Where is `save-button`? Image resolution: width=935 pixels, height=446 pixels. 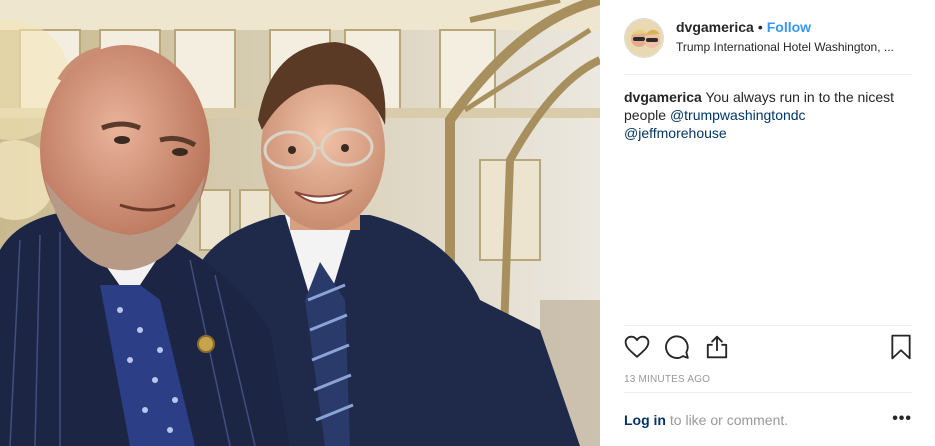 save-button is located at coordinates (901, 347).